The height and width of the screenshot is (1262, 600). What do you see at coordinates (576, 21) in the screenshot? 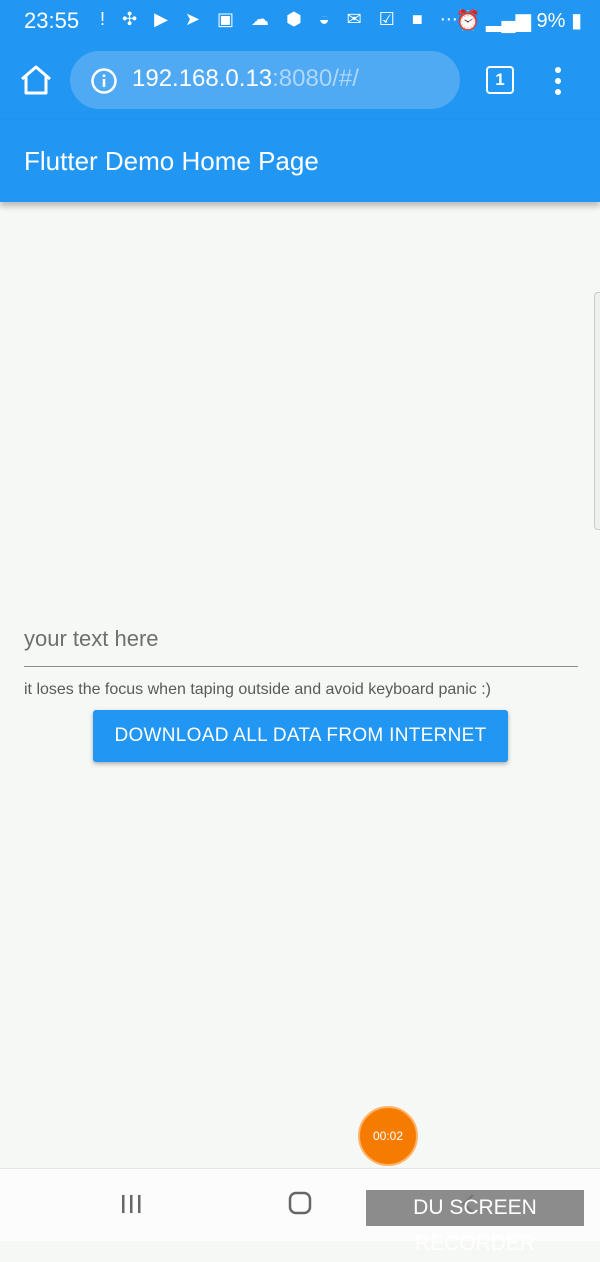
I see `battery-icon: ▮` at bounding box center [576, 21].